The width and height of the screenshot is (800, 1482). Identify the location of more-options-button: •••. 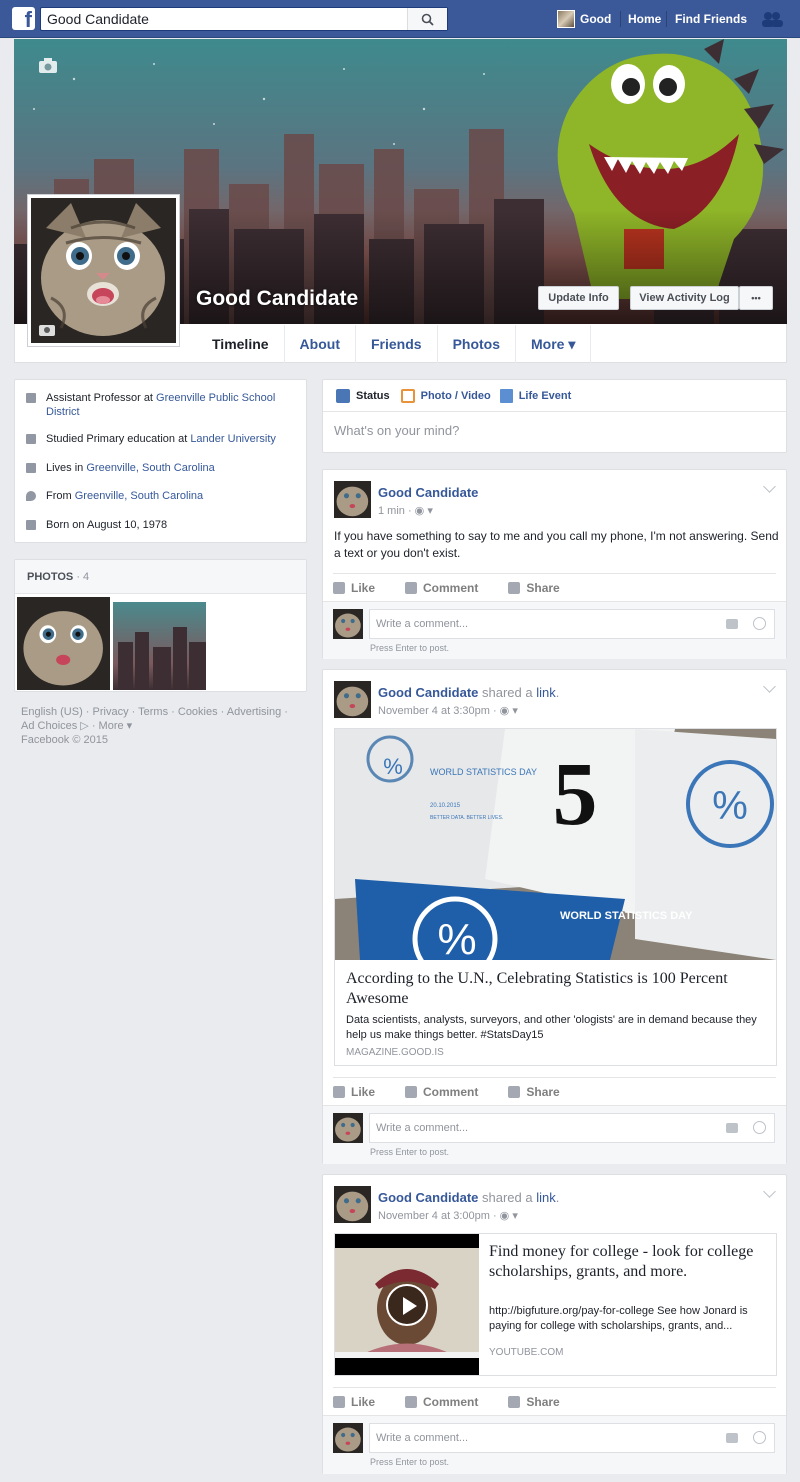
(756, 298).